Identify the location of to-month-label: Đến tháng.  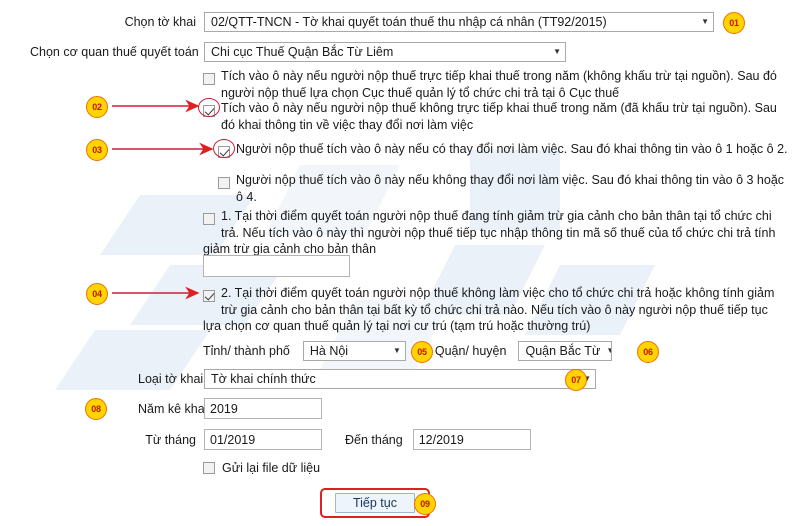
(374, 439).